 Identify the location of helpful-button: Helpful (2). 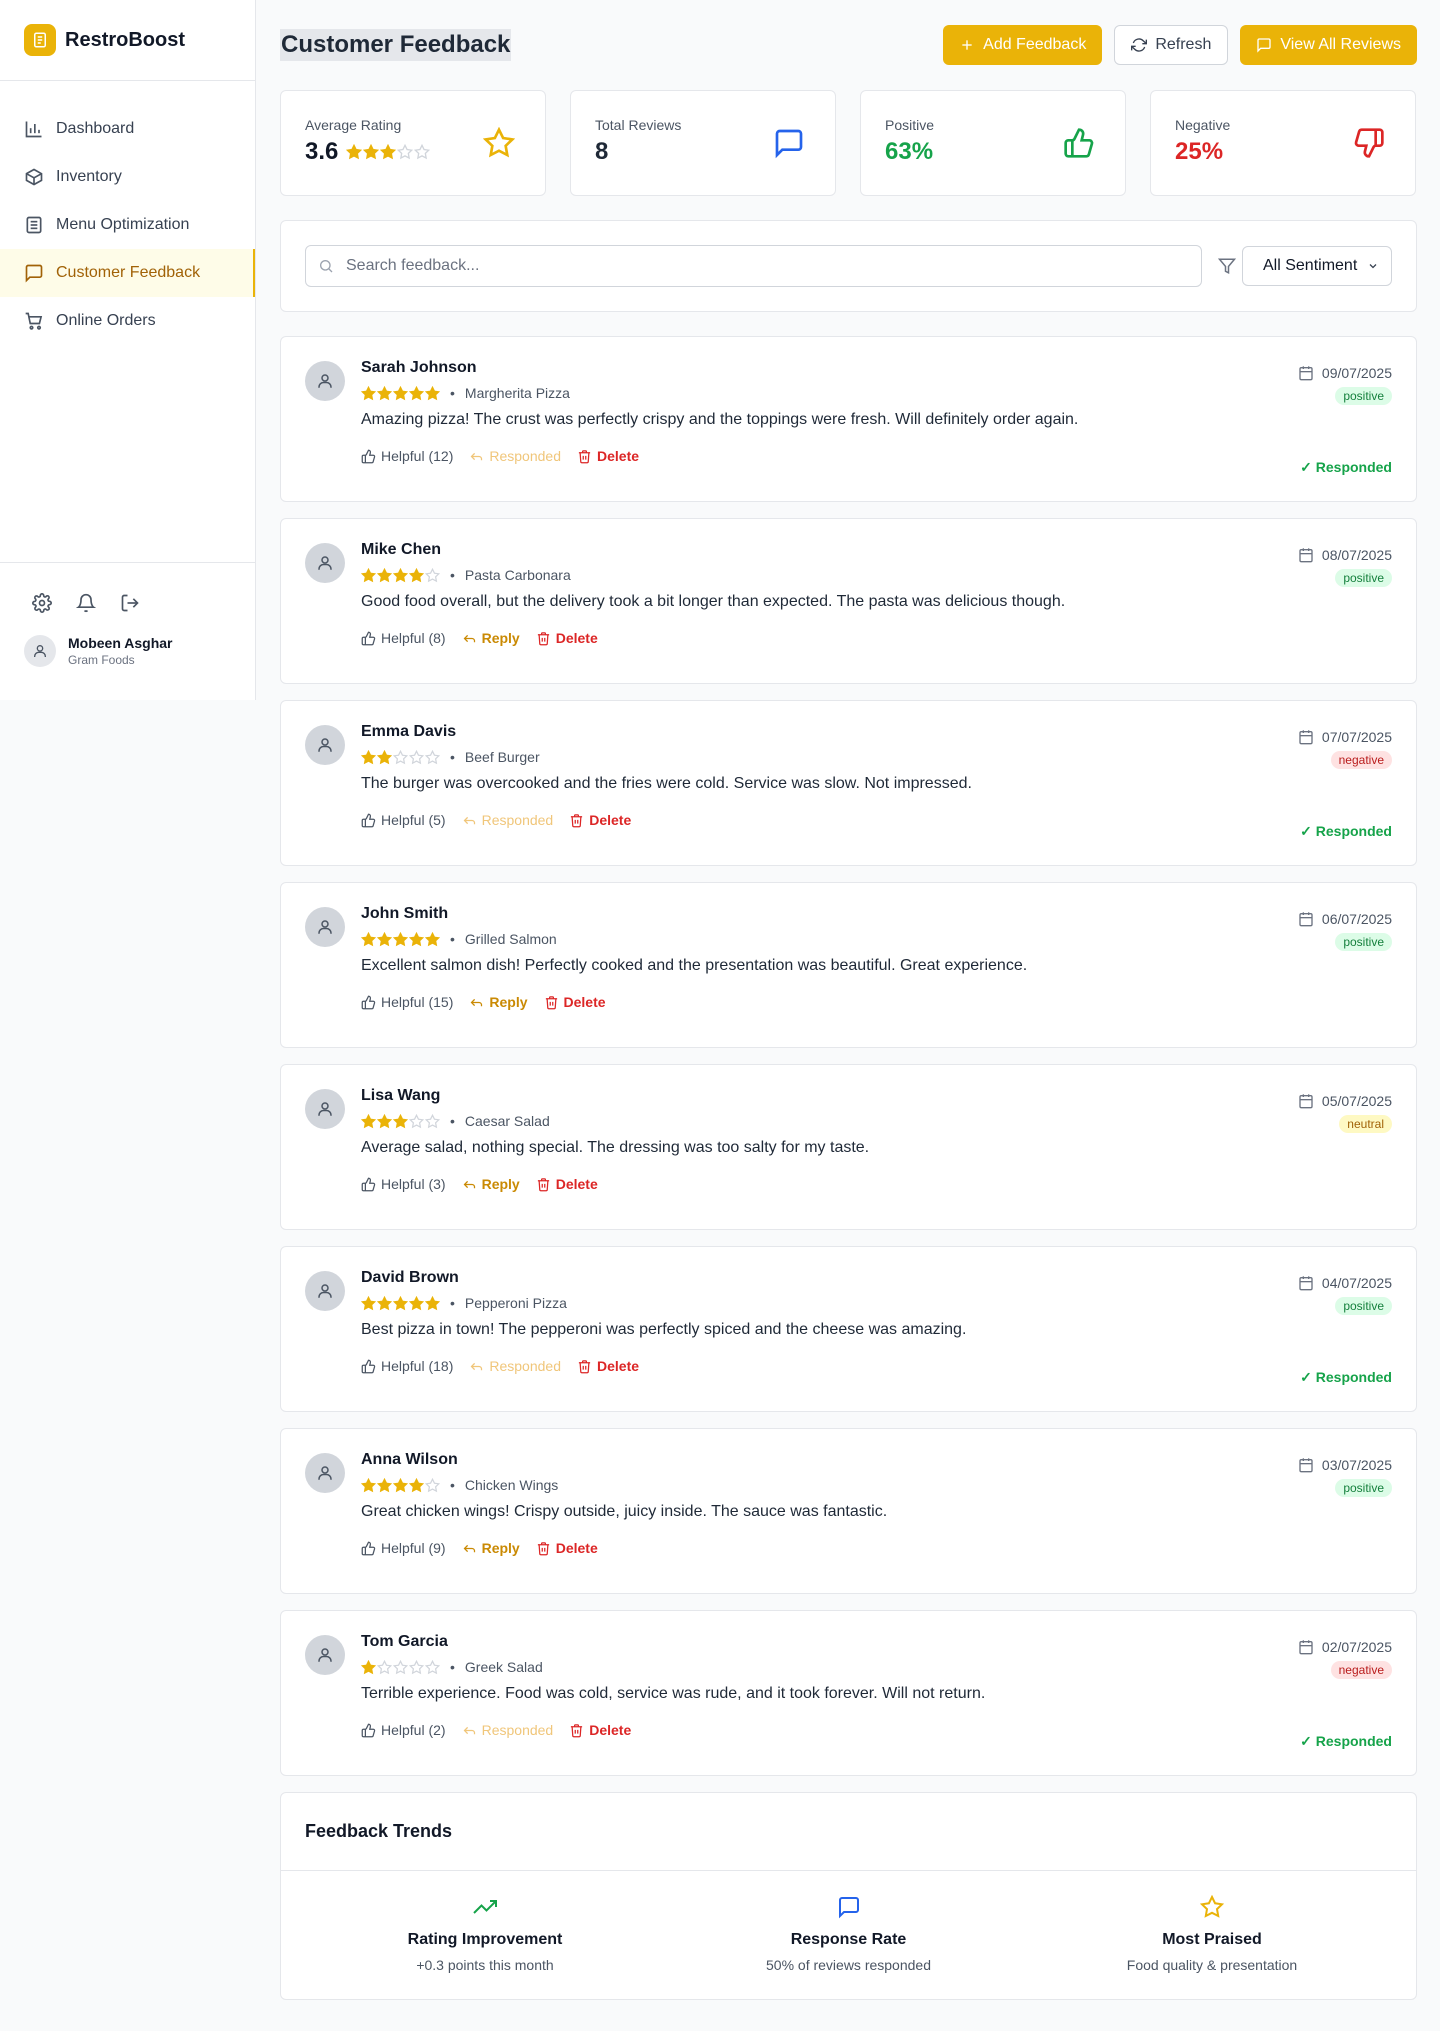
(403, 1730).